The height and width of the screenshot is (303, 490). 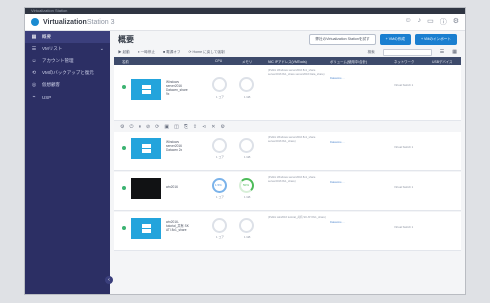 What do you see at coordinates (67, 85) in the screenshot?
I see `sidebar-item-virtual: ◎ 仮想顧客` at bounding box center [67, 85].